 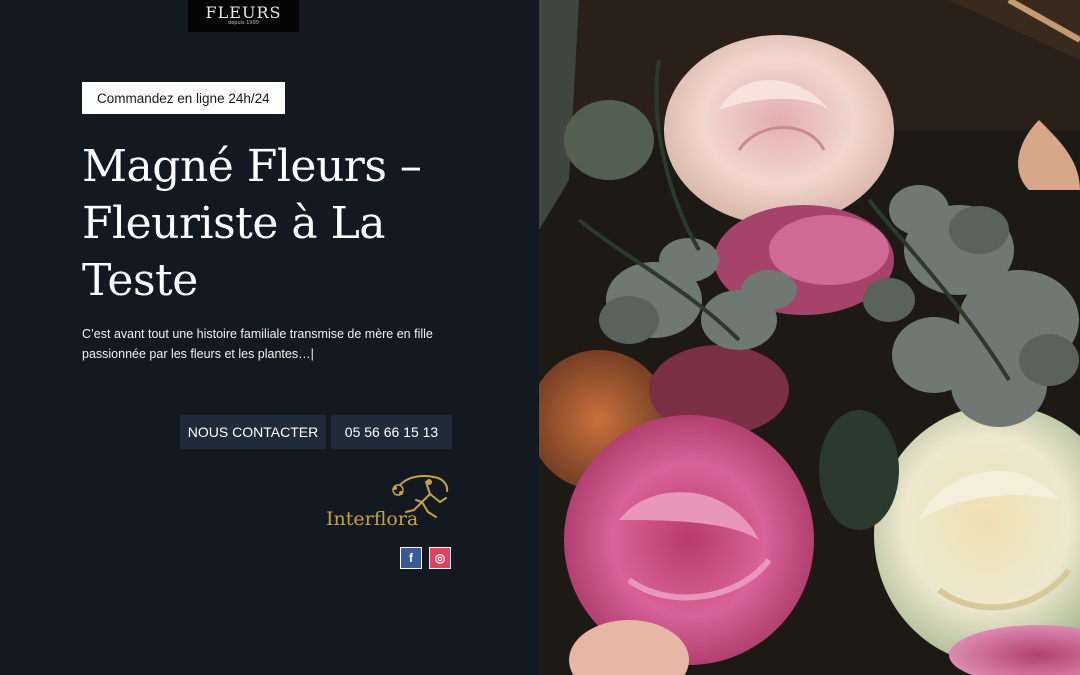 What do you see at coordinates (253, 432) in the screenshot?
I see `contact-button: NOUS CONTACTER` at bounding box center [253, 432].